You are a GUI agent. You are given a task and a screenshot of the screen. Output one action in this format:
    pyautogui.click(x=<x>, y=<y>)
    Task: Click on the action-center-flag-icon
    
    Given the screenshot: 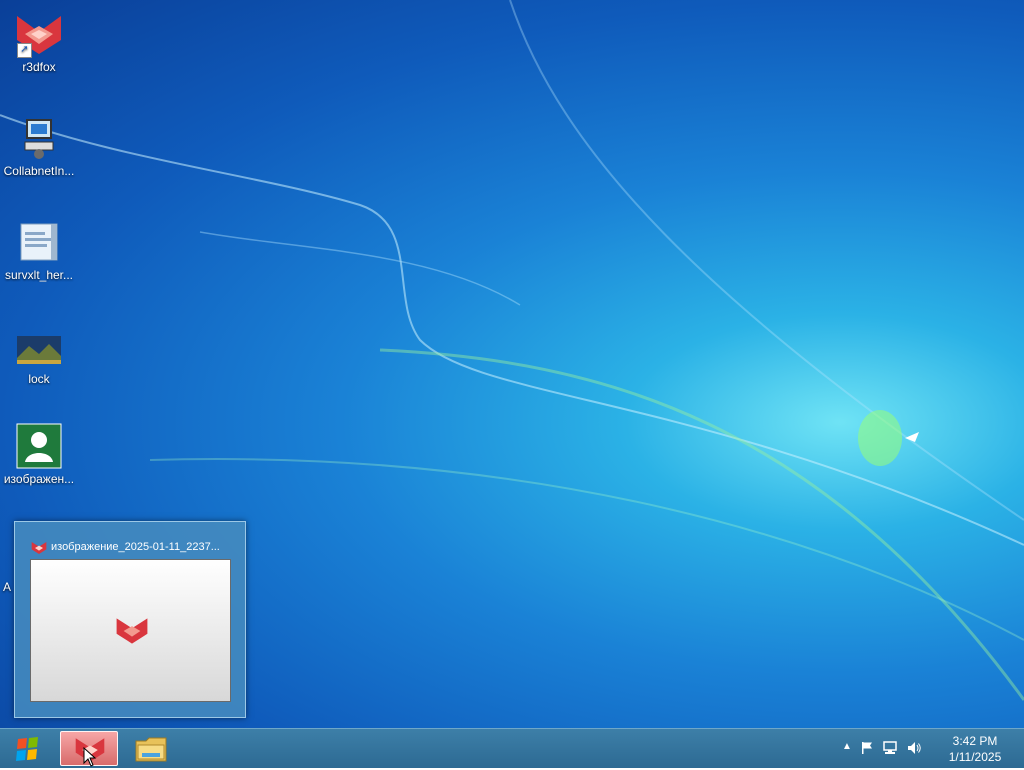 What is the action you would take?
    pyautogui.click(x=867, y=748)
    